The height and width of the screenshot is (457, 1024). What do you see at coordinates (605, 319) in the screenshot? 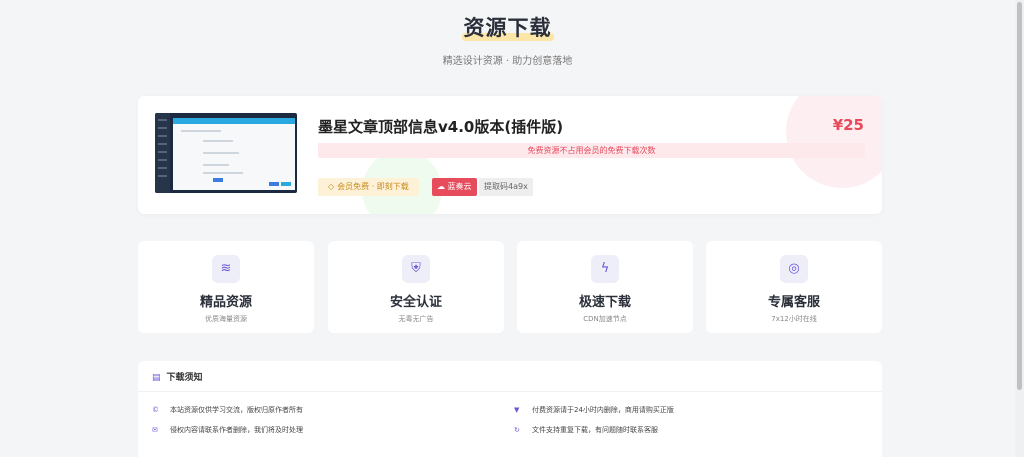
I see `feature-subtitle: CDN加速节点` at bounding box center [605, 319].